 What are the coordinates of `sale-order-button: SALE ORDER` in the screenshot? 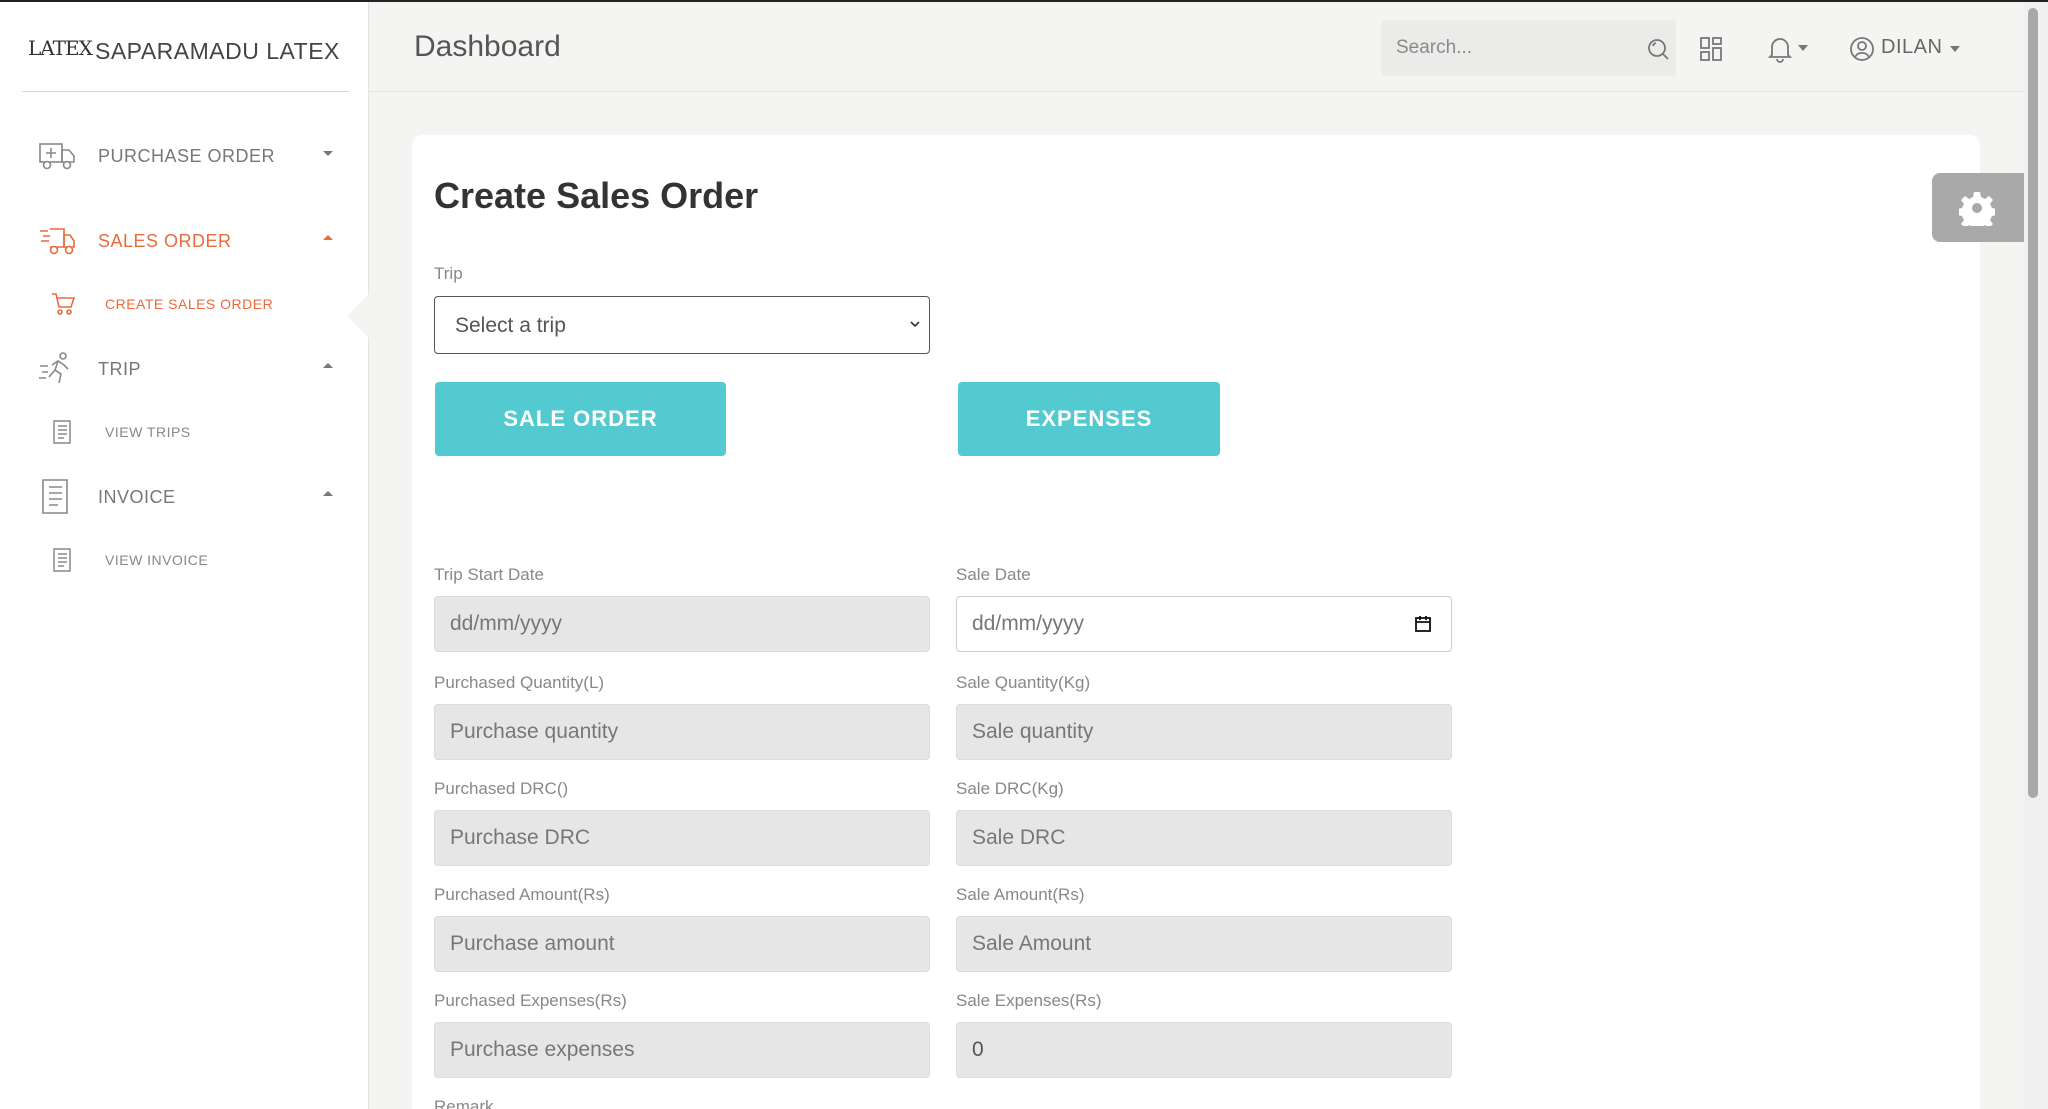 It's located at (580, 419).